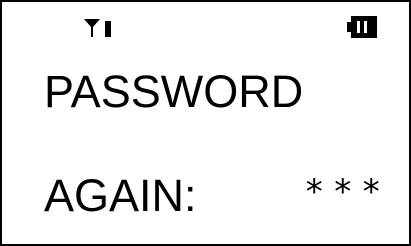 The image size is (411, 246). What do you see at coordinates (174, 91) in the screenshot?
I see `password-prompt-label: PASSWORD` at bounding box center [174, 91].